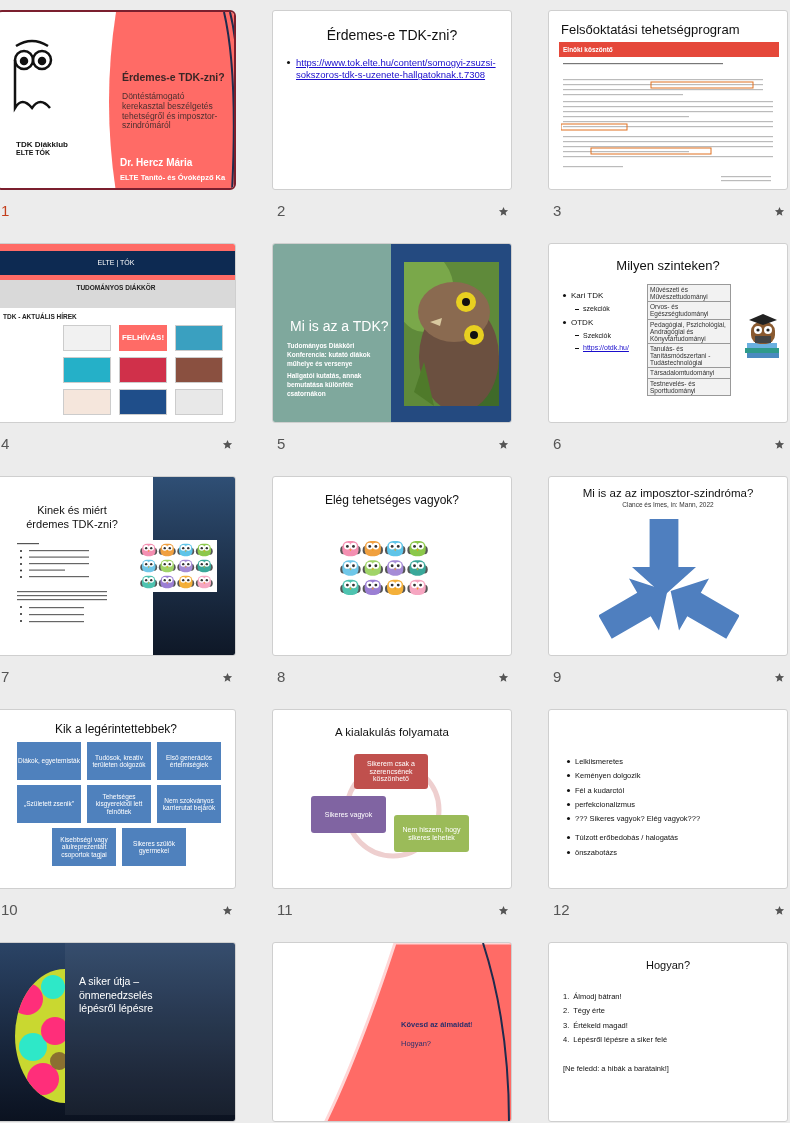  What do you see at coordinates (170, 112) in the screenshot?
I see `slide-subtitle: Döntéstámogató kerekasztal beszélgetés tehetségről és imposztor-szindrómáról` at bounding box center [170, 112].